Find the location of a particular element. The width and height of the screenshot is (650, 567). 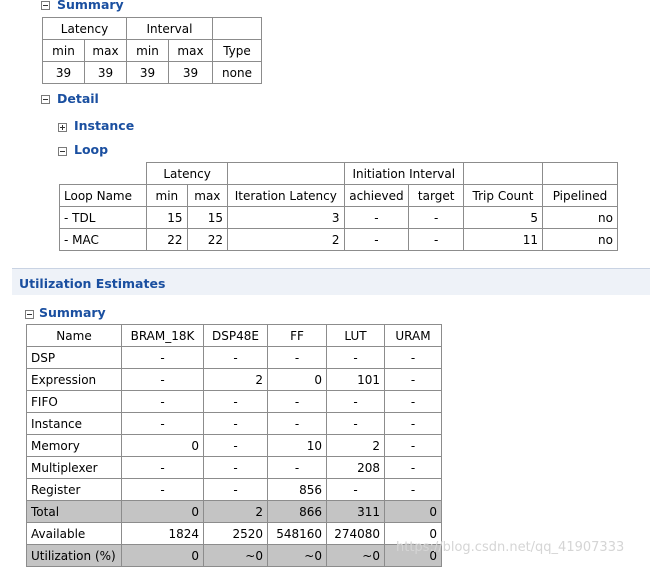

table-cell: 15 is located at coordinates (167, 217).